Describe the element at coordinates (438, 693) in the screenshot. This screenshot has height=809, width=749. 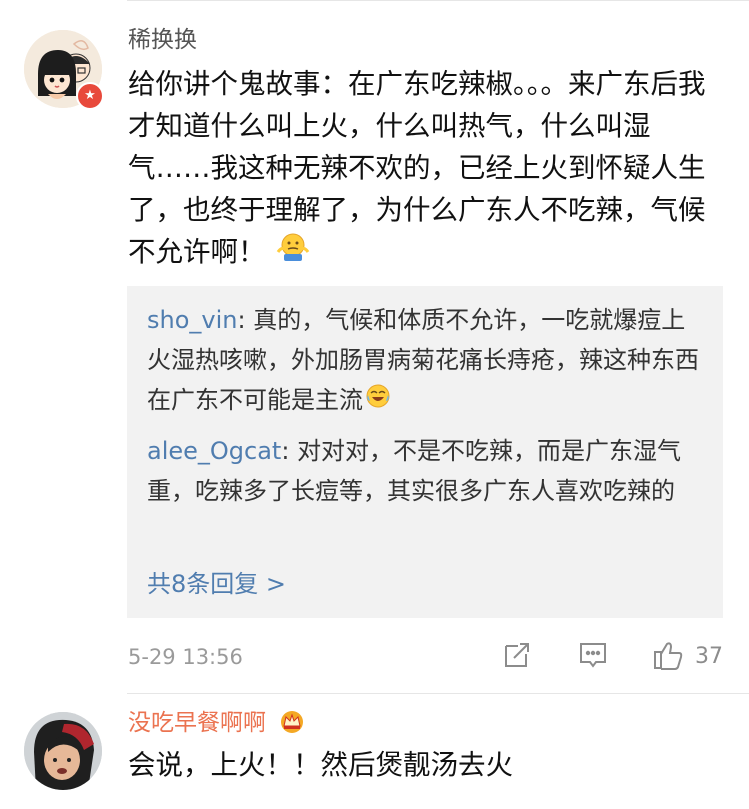
I see `comment-divider` at that location.